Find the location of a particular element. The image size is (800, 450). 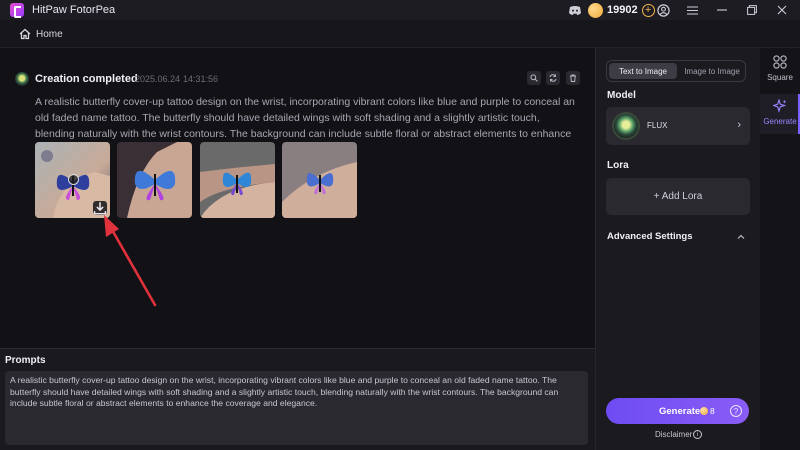

disclaimer-link: Disclaimer is located at coordinates (673, 434).